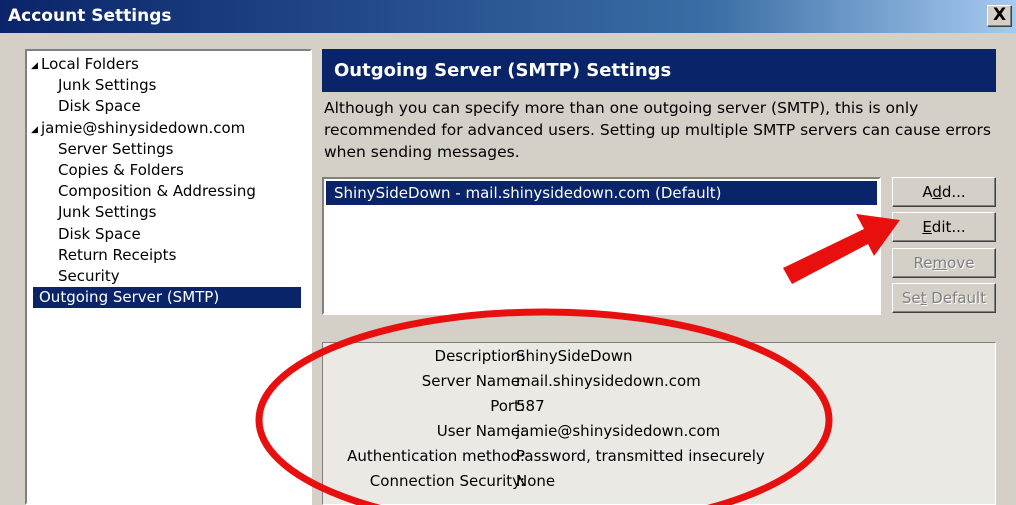 This screenshot has width=1016, height=505. I want to click on detail-connection-security: Connection Security: None, so click(462, 481).